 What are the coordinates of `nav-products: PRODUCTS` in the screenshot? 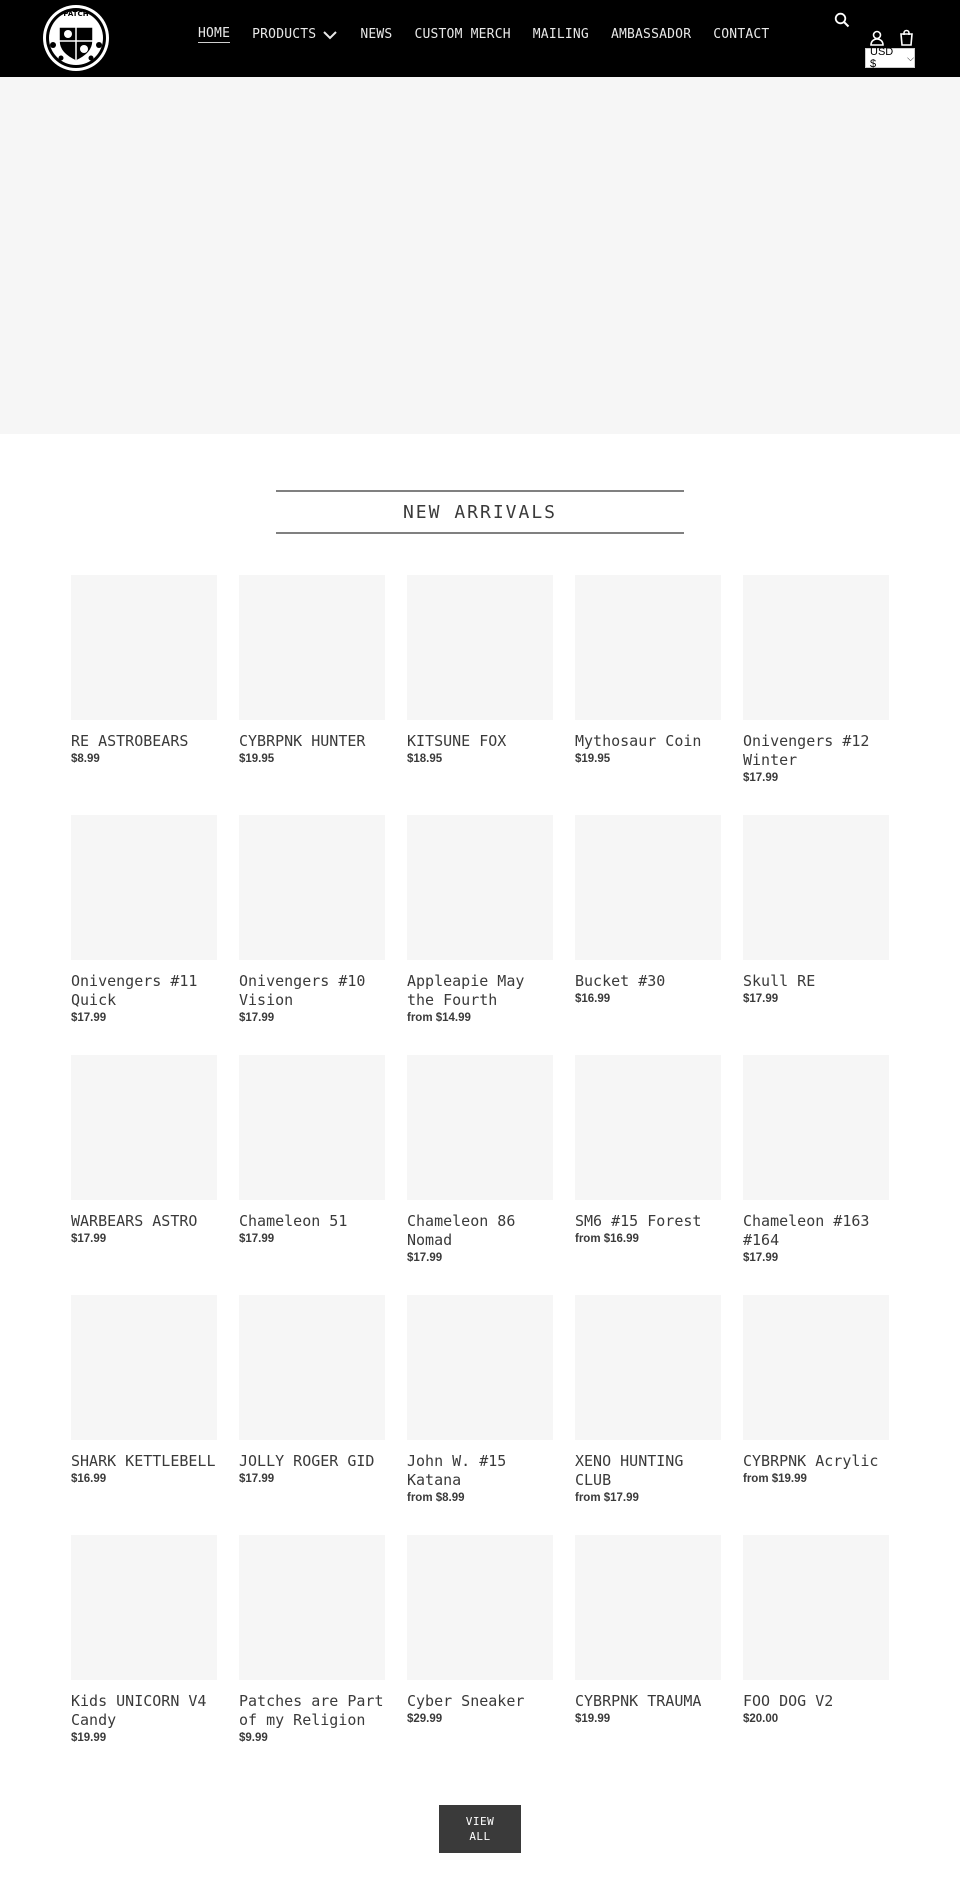 It's located at (295, 34).